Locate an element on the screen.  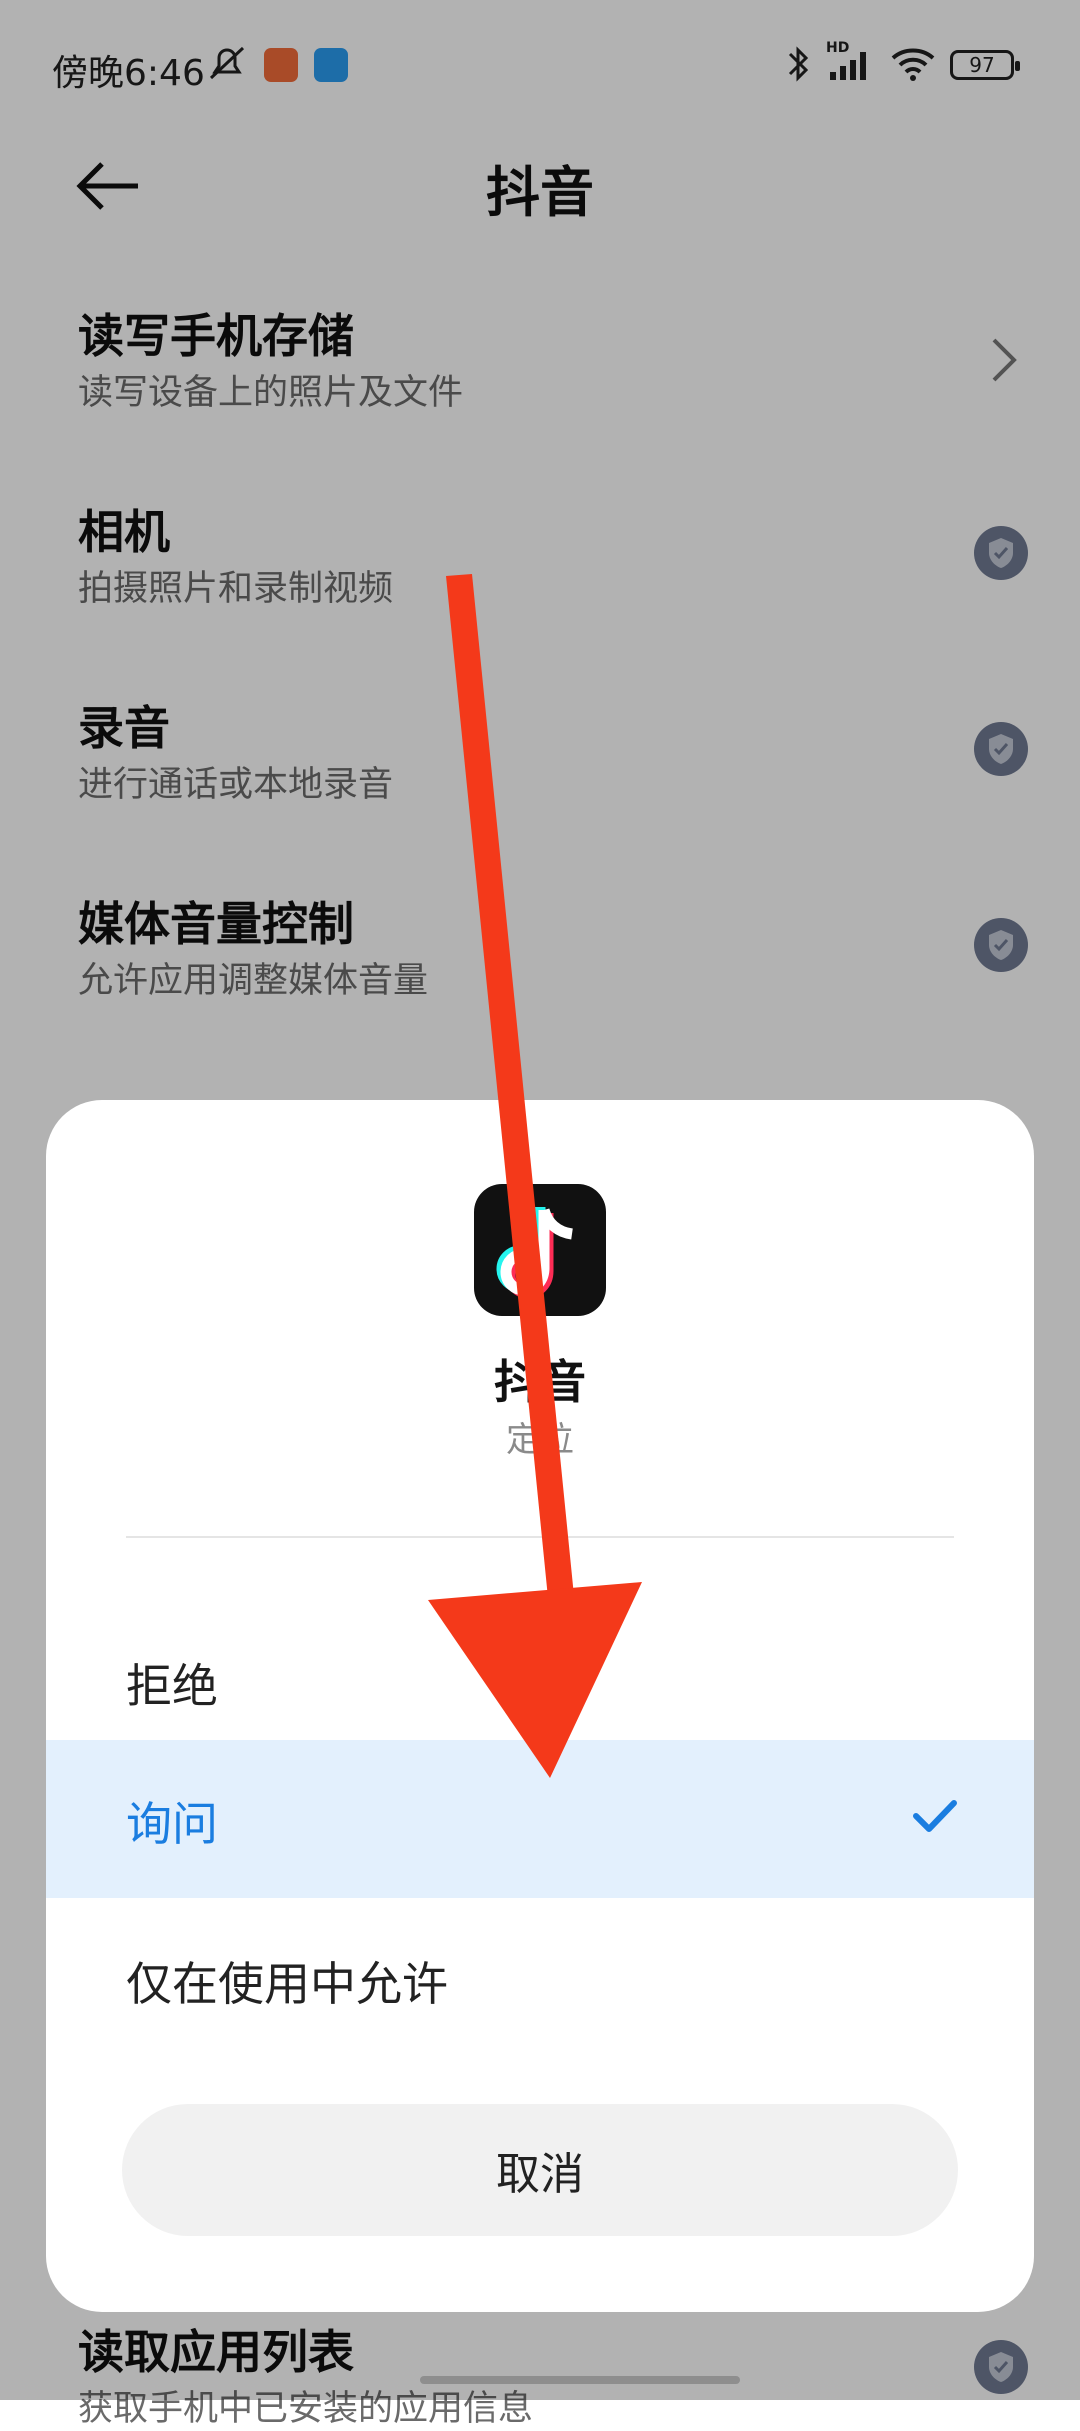
checkmark-icon is located at coordinates (935, 1816).